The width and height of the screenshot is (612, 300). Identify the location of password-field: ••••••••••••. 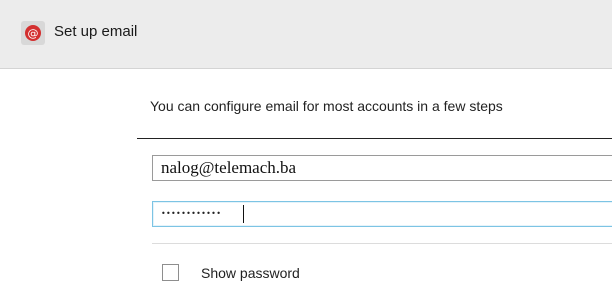
(382, 214).